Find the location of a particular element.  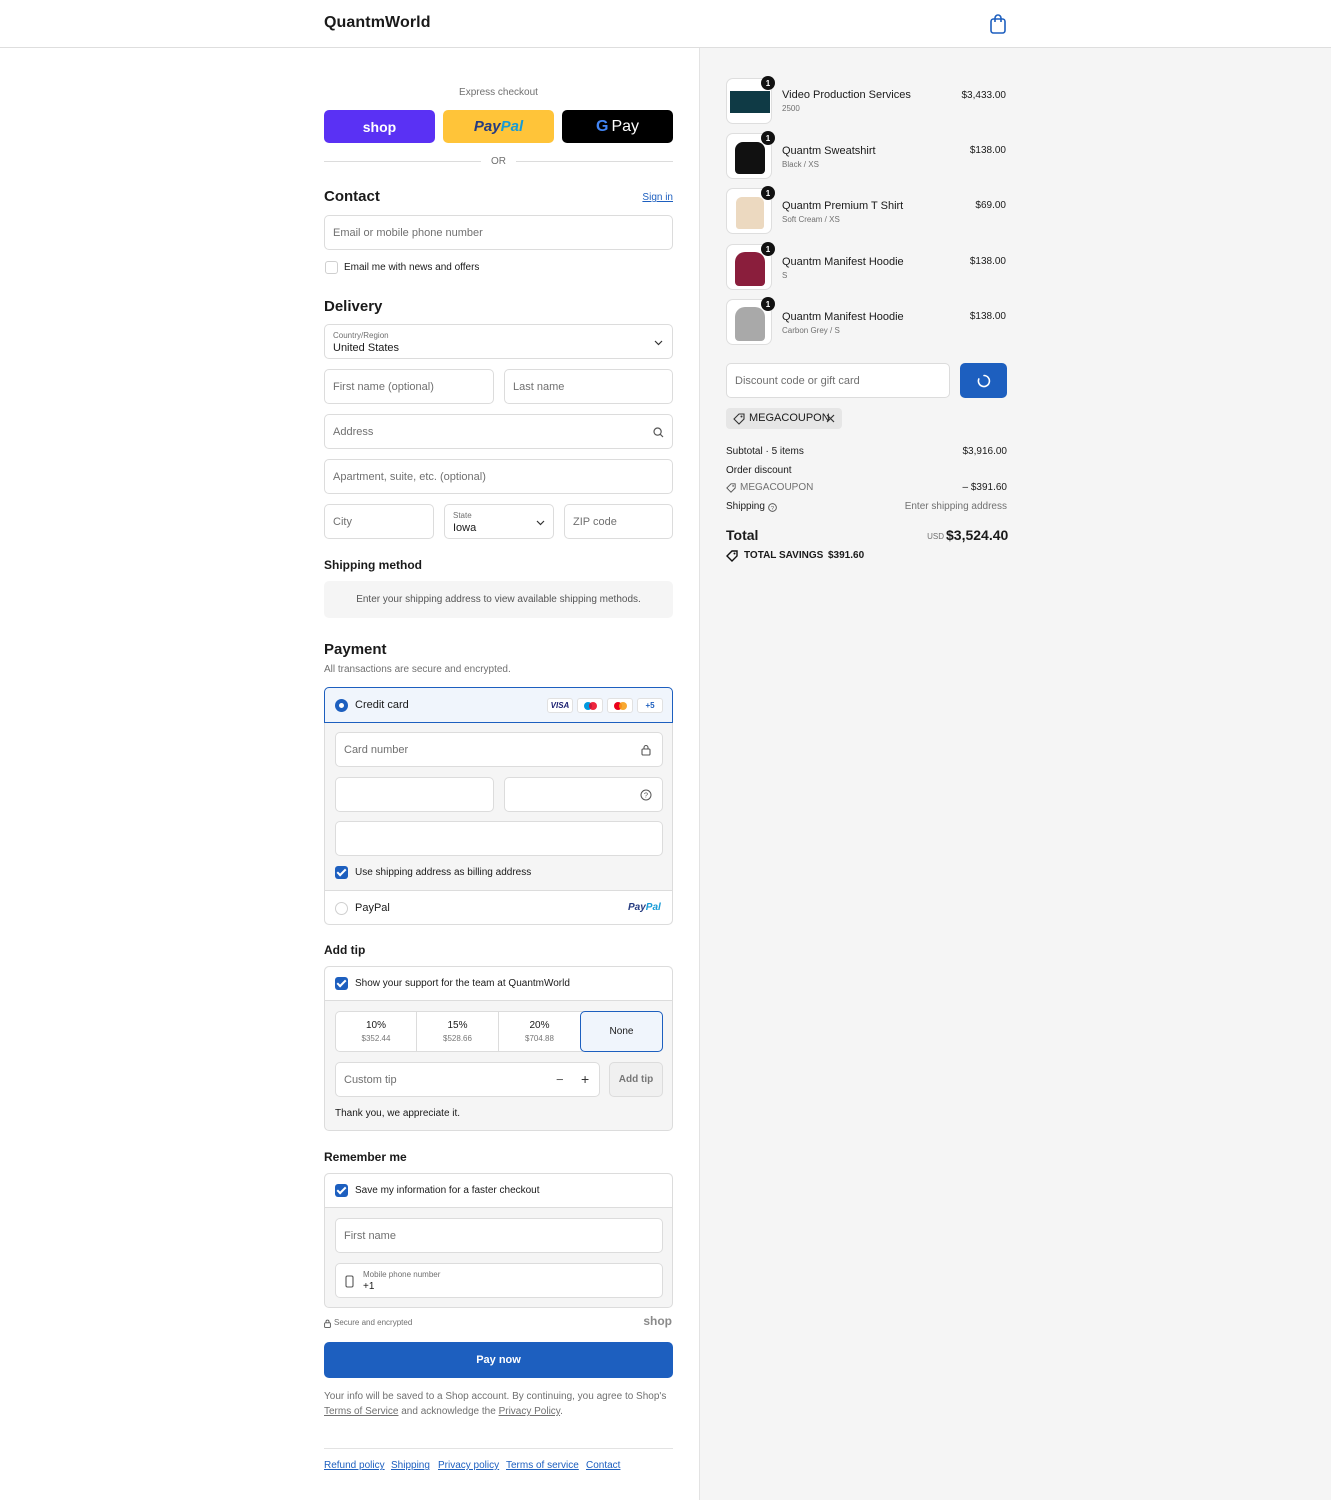

order-discount-label: Order discount is located at coordinates (759, 470).